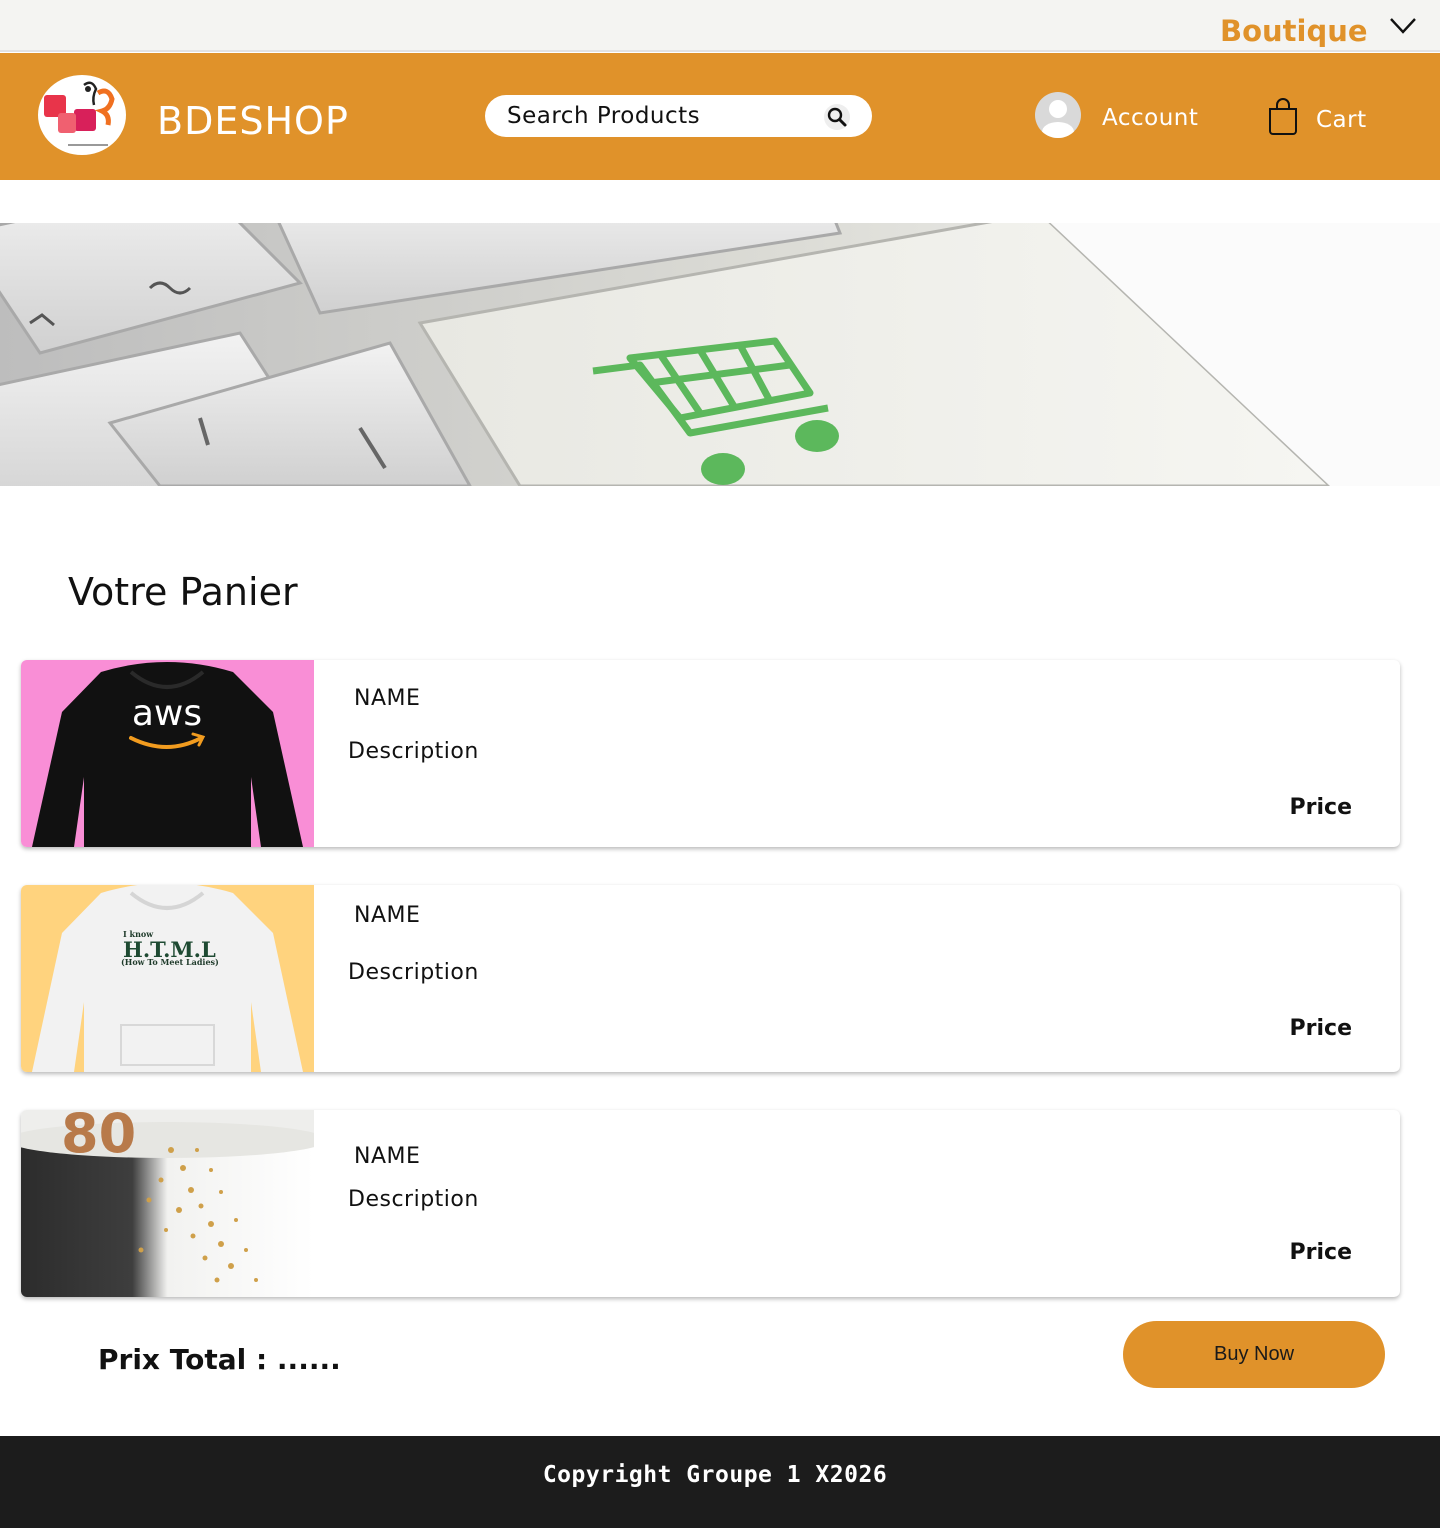  What do you see at coordinates (837, 117) in the screenshot?
I see `search-icon` at bounding box center [837, 117].